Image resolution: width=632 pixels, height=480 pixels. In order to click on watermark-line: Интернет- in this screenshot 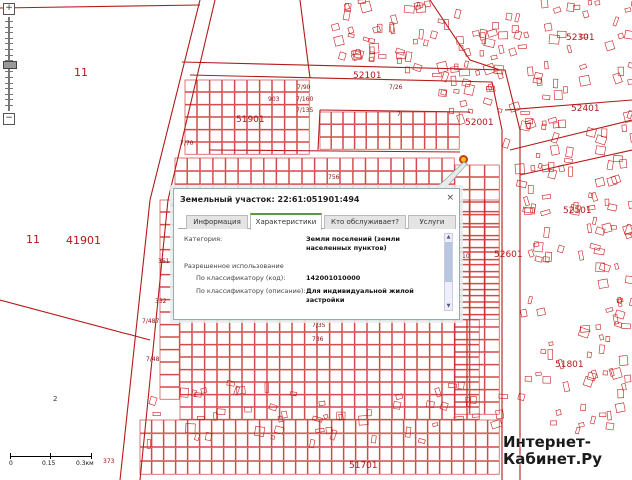, I will do `click(547, 442)`.